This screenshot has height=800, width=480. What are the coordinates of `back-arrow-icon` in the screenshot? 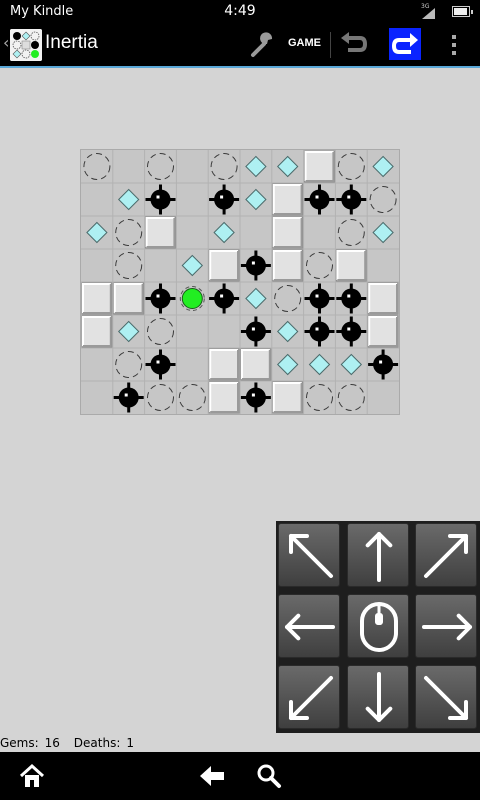 It's located at (212, 776).